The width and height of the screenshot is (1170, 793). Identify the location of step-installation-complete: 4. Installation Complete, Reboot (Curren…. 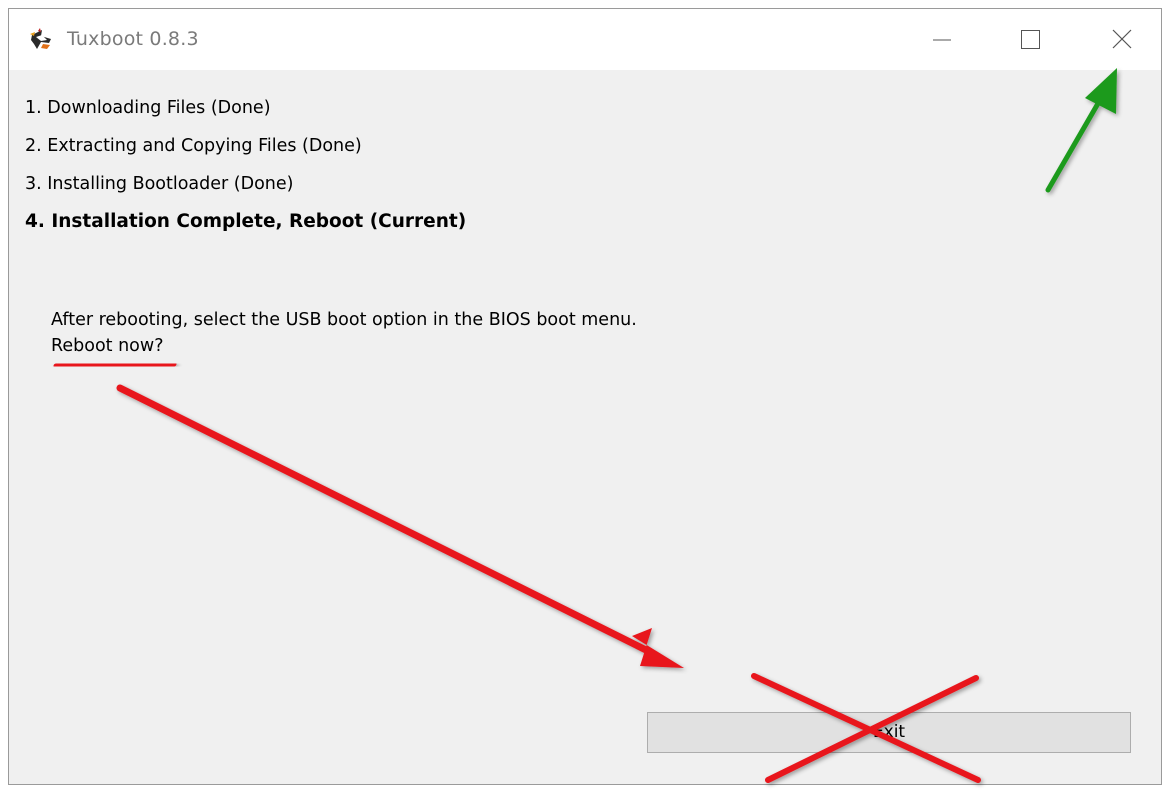
(246, 221).